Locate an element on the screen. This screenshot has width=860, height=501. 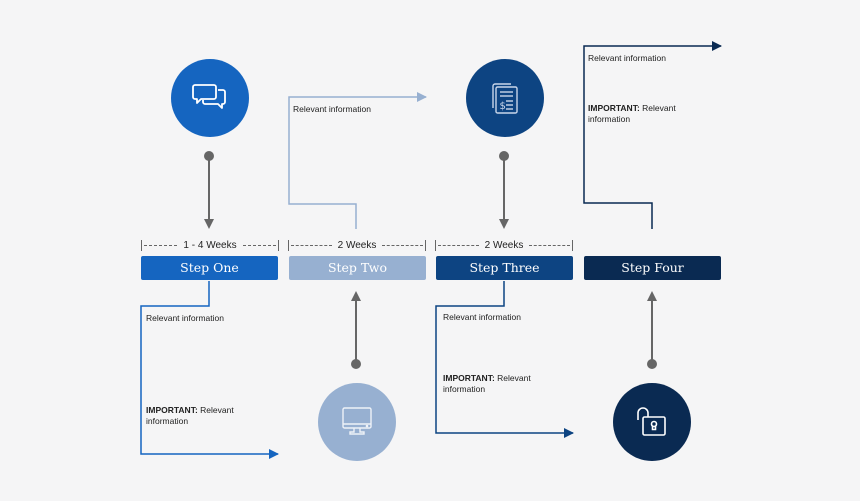
step-three-button: Step Three is located at coordinates (504, 268).